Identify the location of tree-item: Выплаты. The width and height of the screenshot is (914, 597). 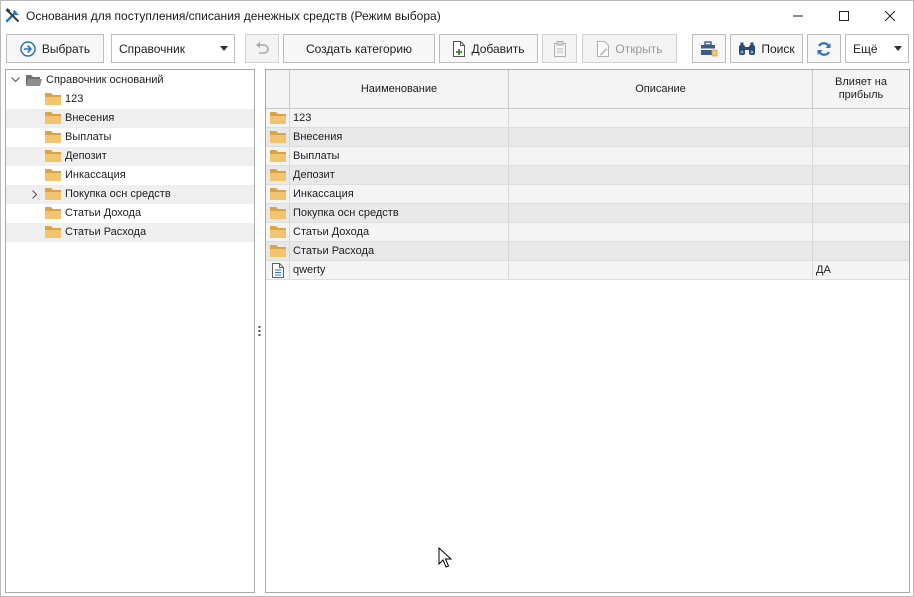
(130, 137).